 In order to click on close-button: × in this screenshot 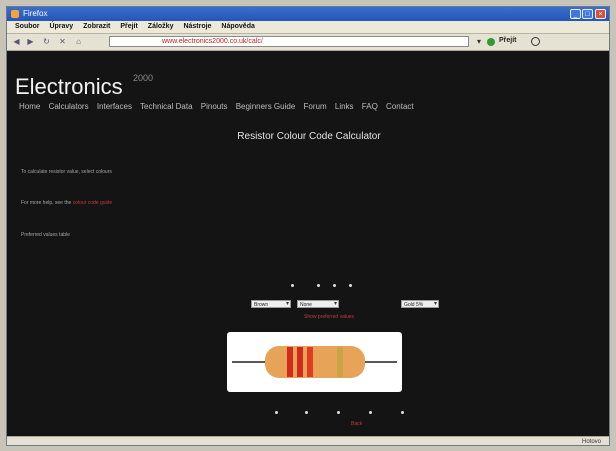, I will do `click(600, 14)`.